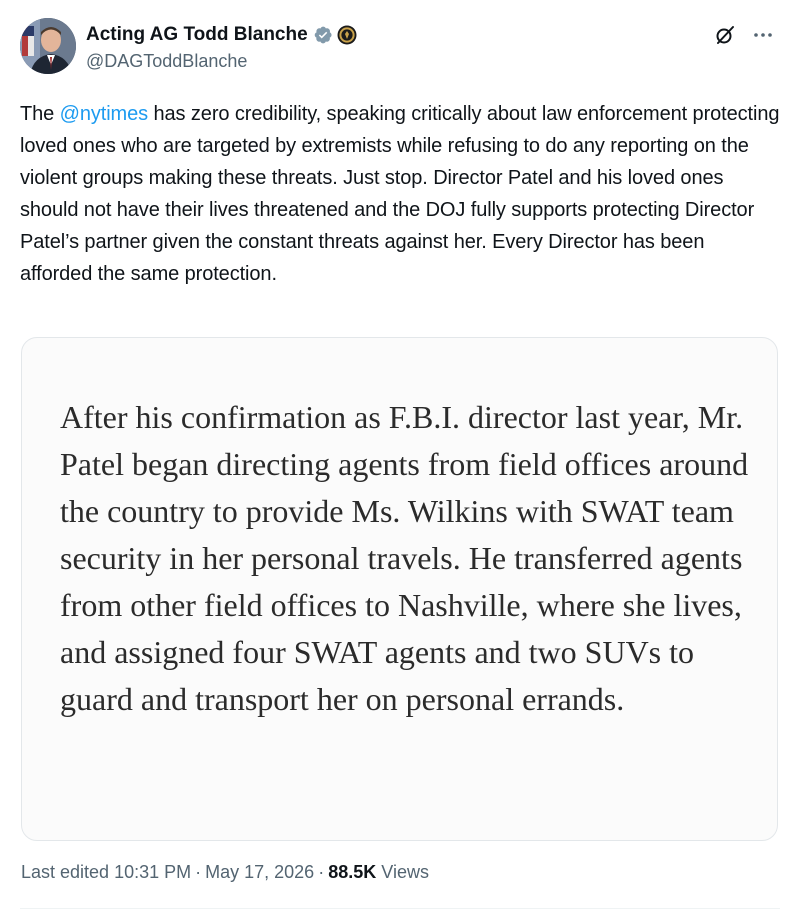 The height and width of the screenshot is (918, 800). What do you see at coordinates (106, 872) in the screenshot?
I see `edited-label: Last edited 10:31 PM` at bounding box center [106, 872].